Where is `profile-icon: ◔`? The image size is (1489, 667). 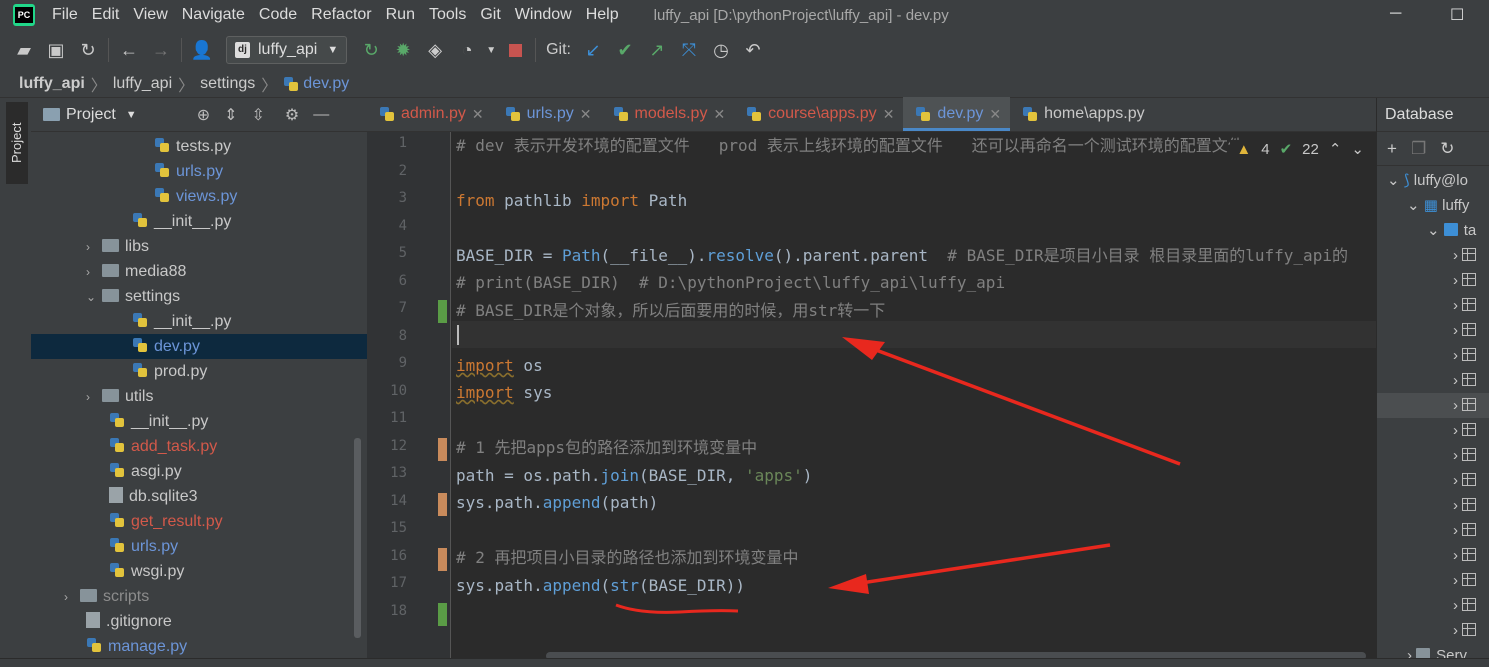
profile-icon: ◔ is located at coordinates (467, 50).